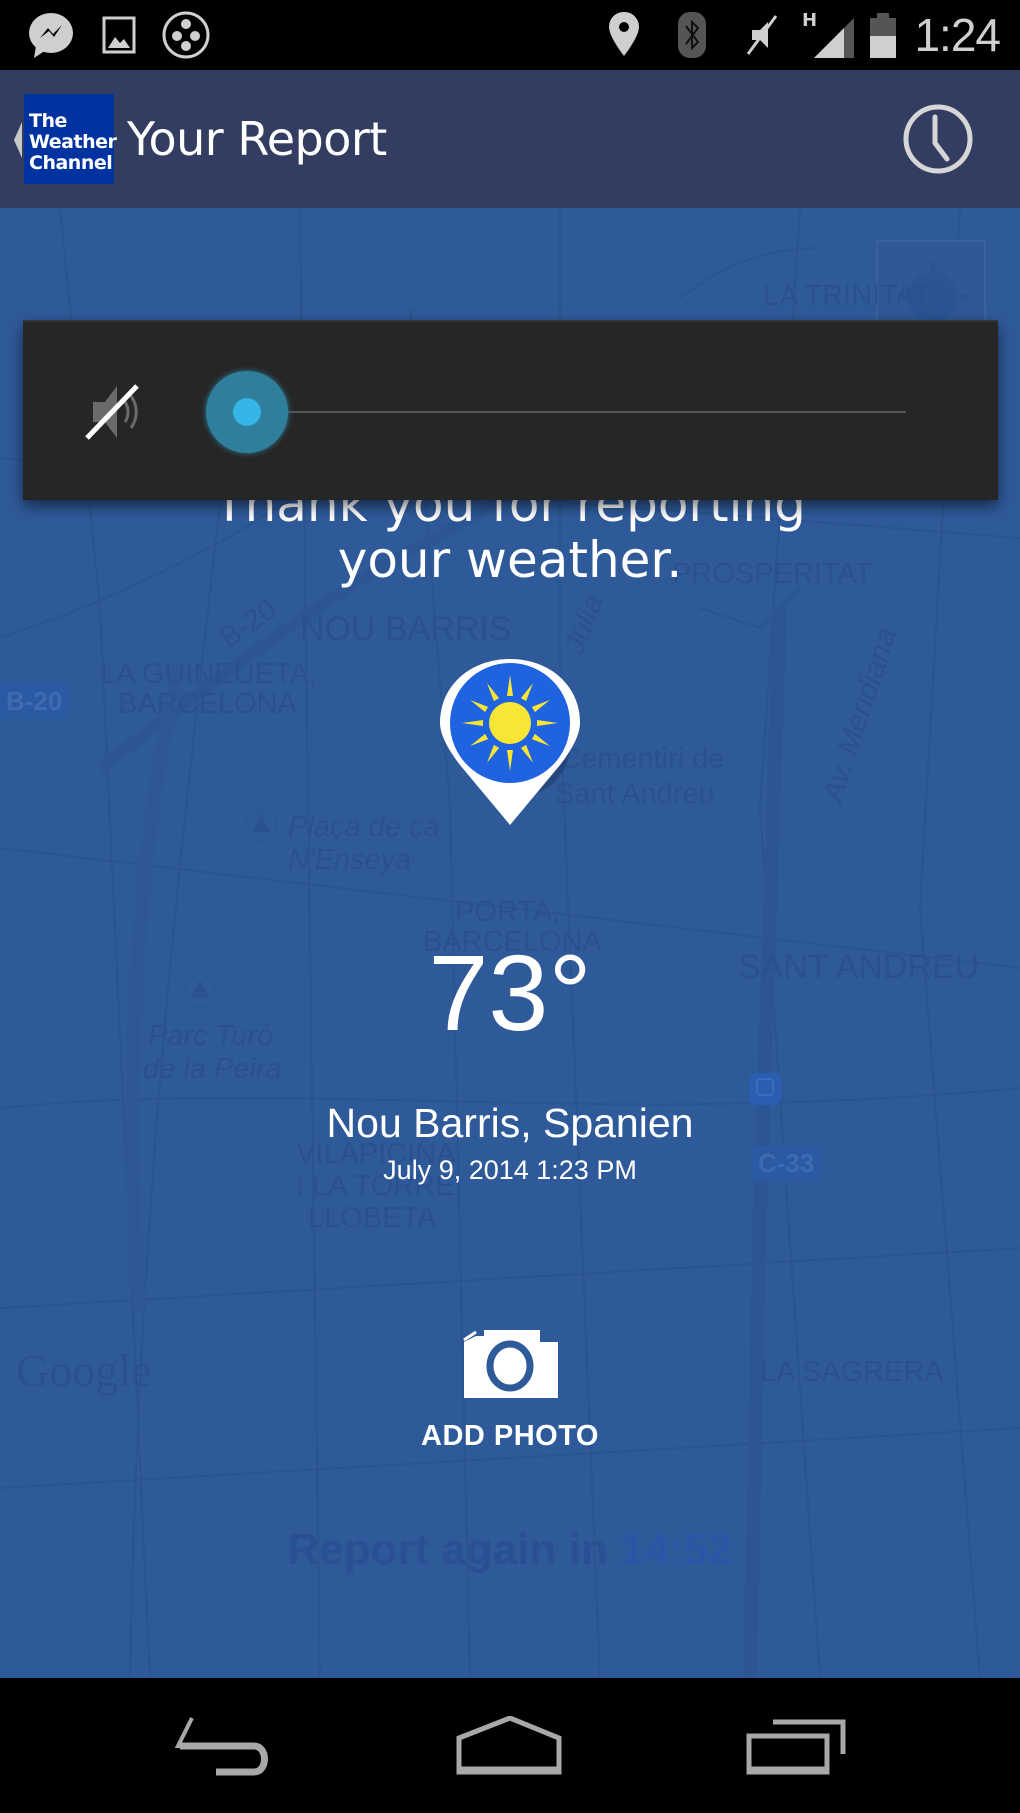 The width and height of the screenshot is (1020, 1813). Describe the element at coordinates (510, 1364) in the screenshot. I see `camera-icon` at that location.